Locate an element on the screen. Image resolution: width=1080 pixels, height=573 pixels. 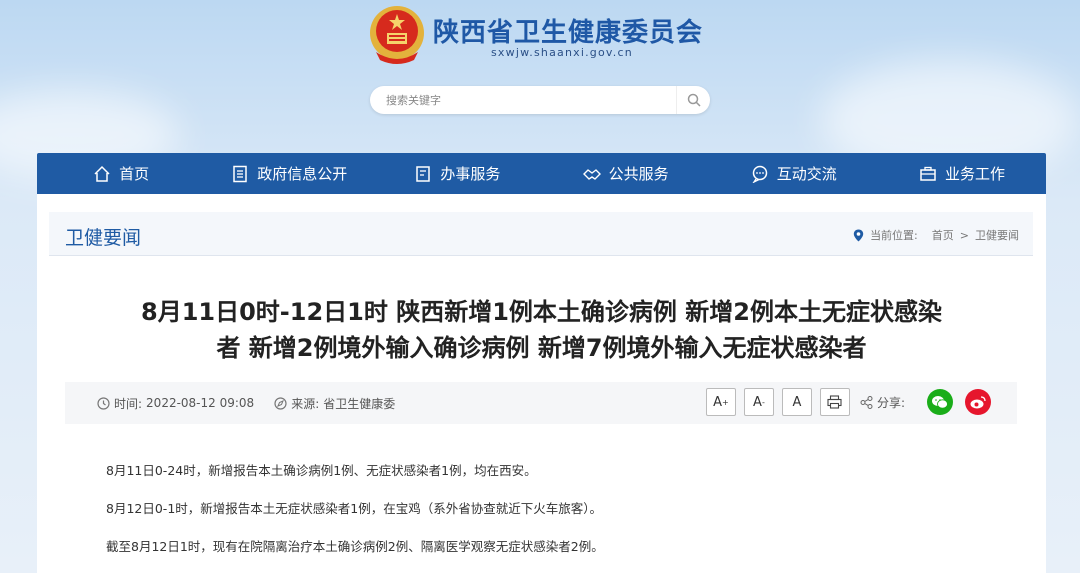
font-larger-sup: + is located at coordinates (725, 402).